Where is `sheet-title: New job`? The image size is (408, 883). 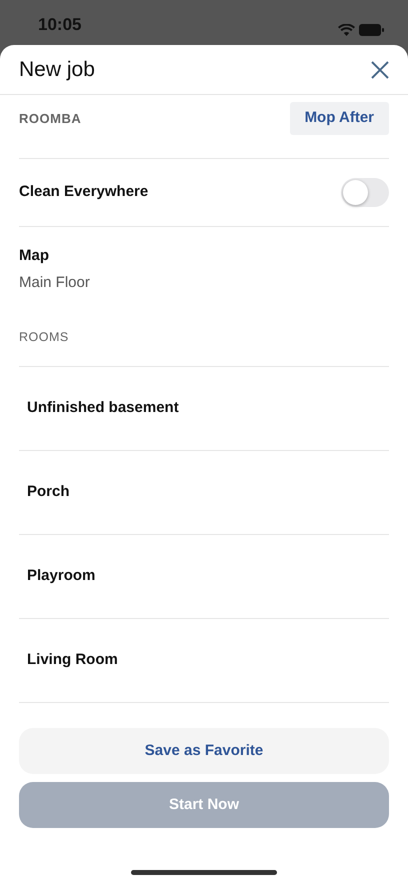 sheet-title: New job is located at coordinates (57, 69).